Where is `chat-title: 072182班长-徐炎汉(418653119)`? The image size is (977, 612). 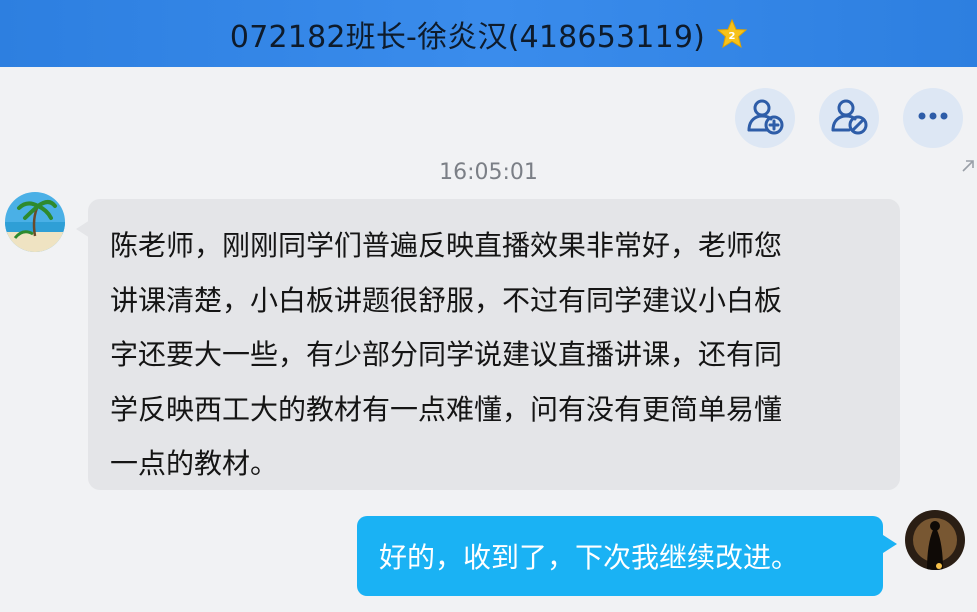
chat-title: 072182班长-徐炎汉(418653119) is located at coordinates (467, 37).